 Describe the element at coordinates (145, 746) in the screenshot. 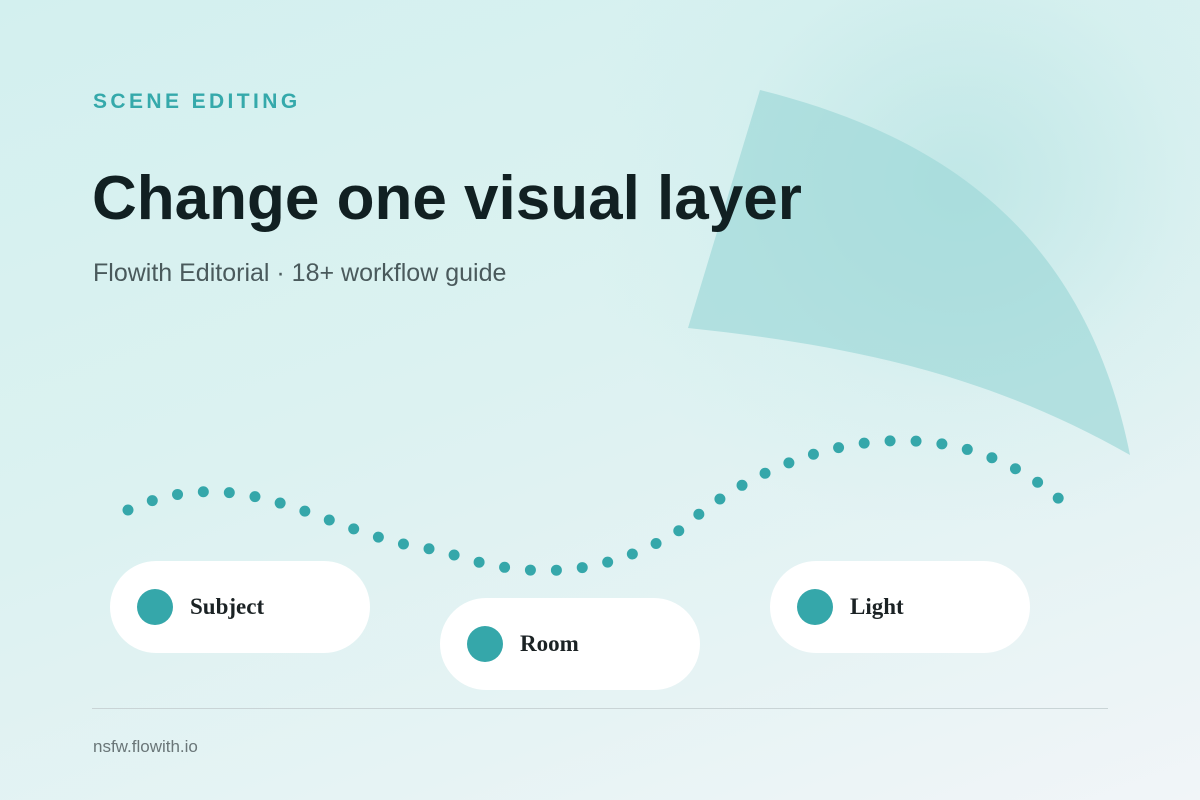

I see `footer-url: nsfw.flowith.io` at that location.